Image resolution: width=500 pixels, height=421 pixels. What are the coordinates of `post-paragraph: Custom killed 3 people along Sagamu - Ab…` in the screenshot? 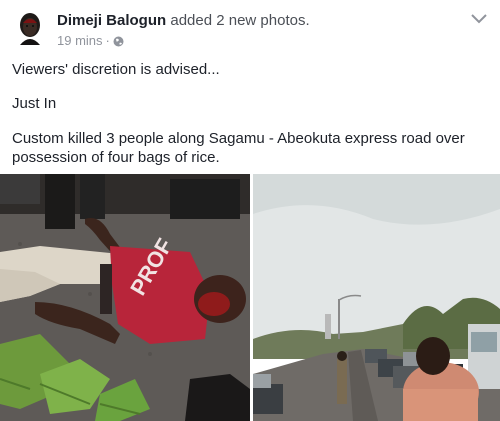 It's located at (238, 148).